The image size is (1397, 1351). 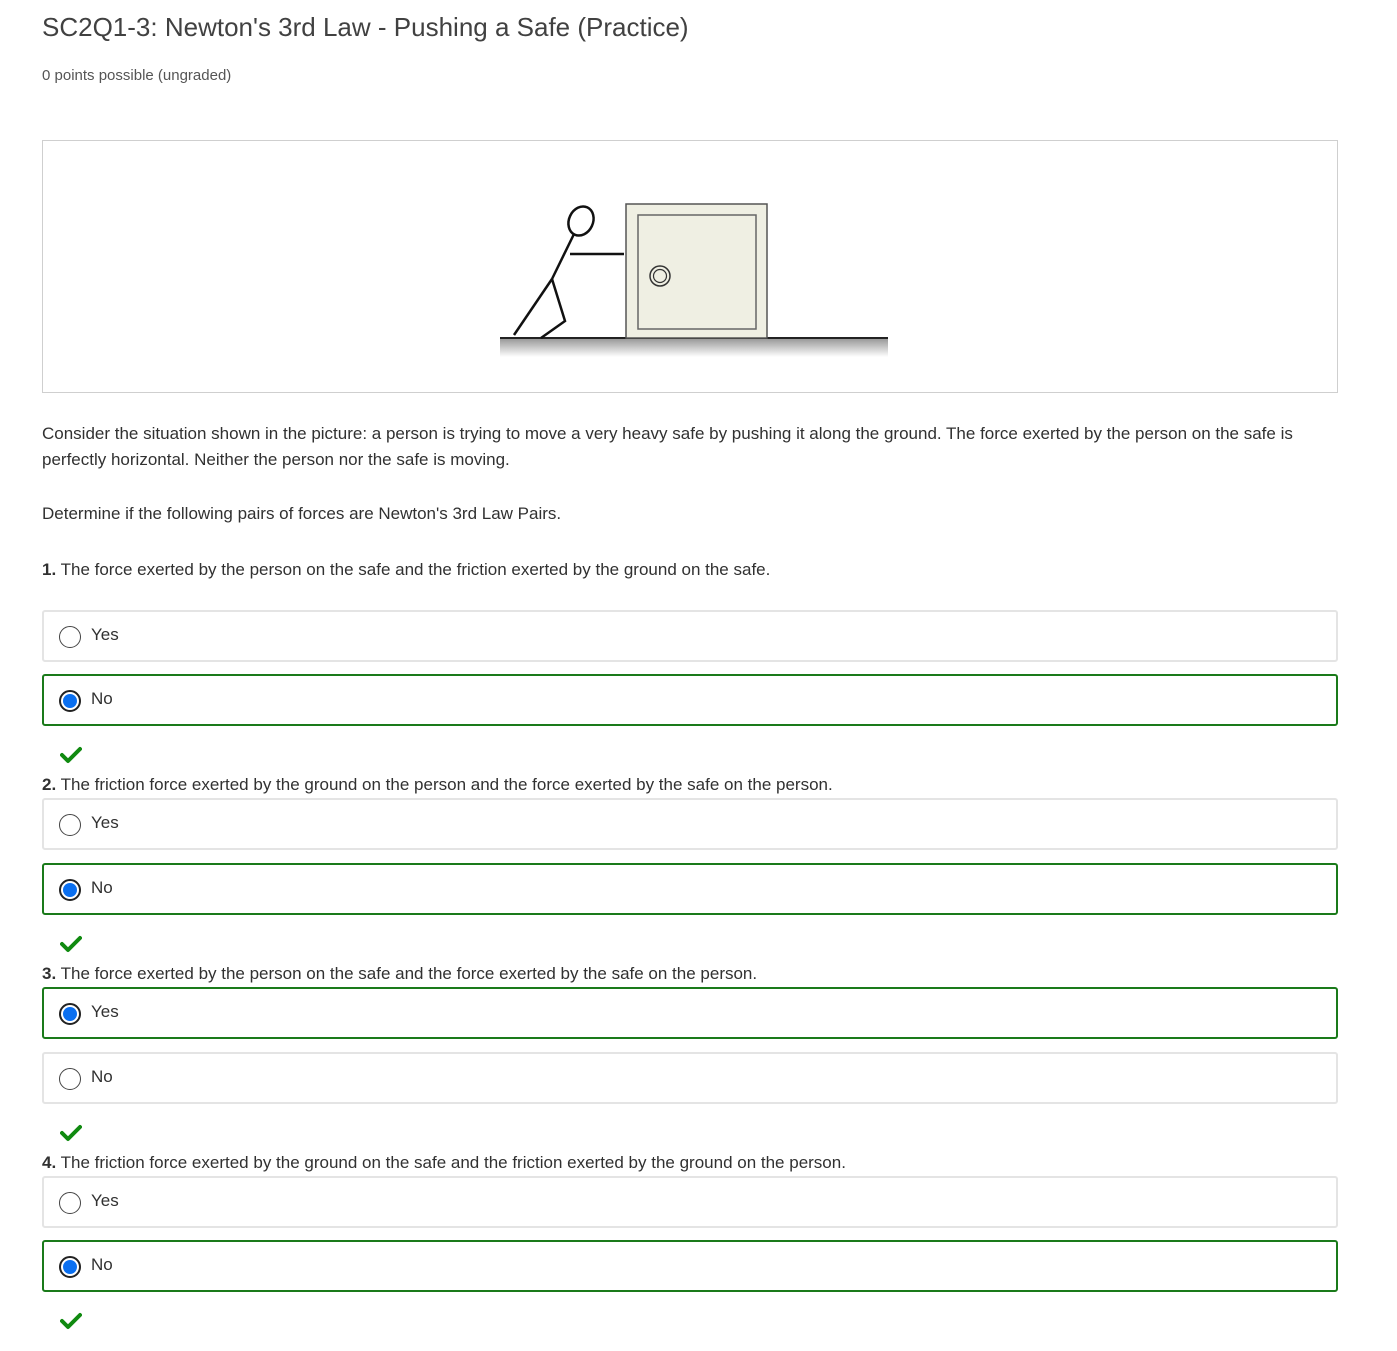 What do you see at coordinates (49, 973) in the screenshot?
I see `question-number: 3.` at bounding box center [49, 973].